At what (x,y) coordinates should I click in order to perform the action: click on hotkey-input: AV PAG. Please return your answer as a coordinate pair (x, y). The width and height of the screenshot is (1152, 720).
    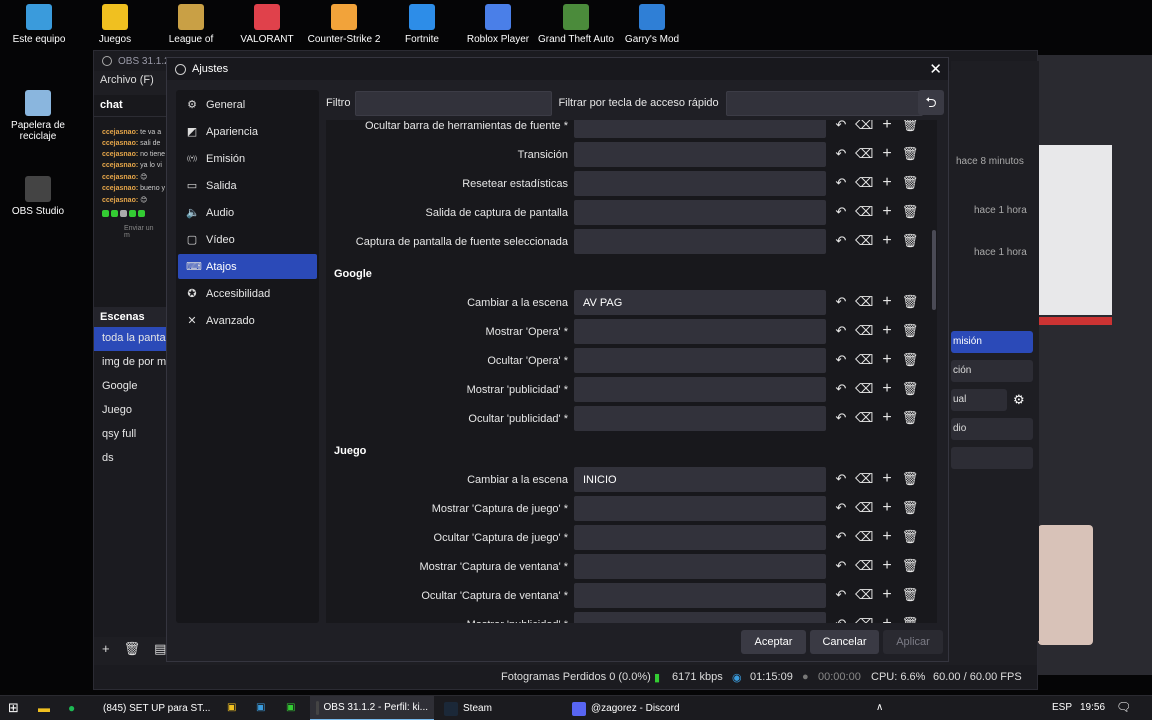
    Looking at the image, I should click on (700, 302).